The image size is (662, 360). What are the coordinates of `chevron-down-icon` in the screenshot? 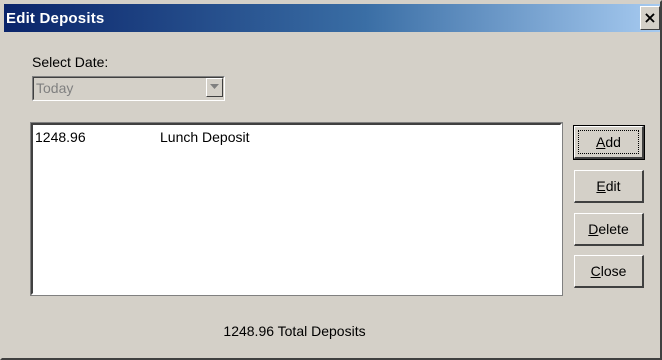 It's located at (214, 86).